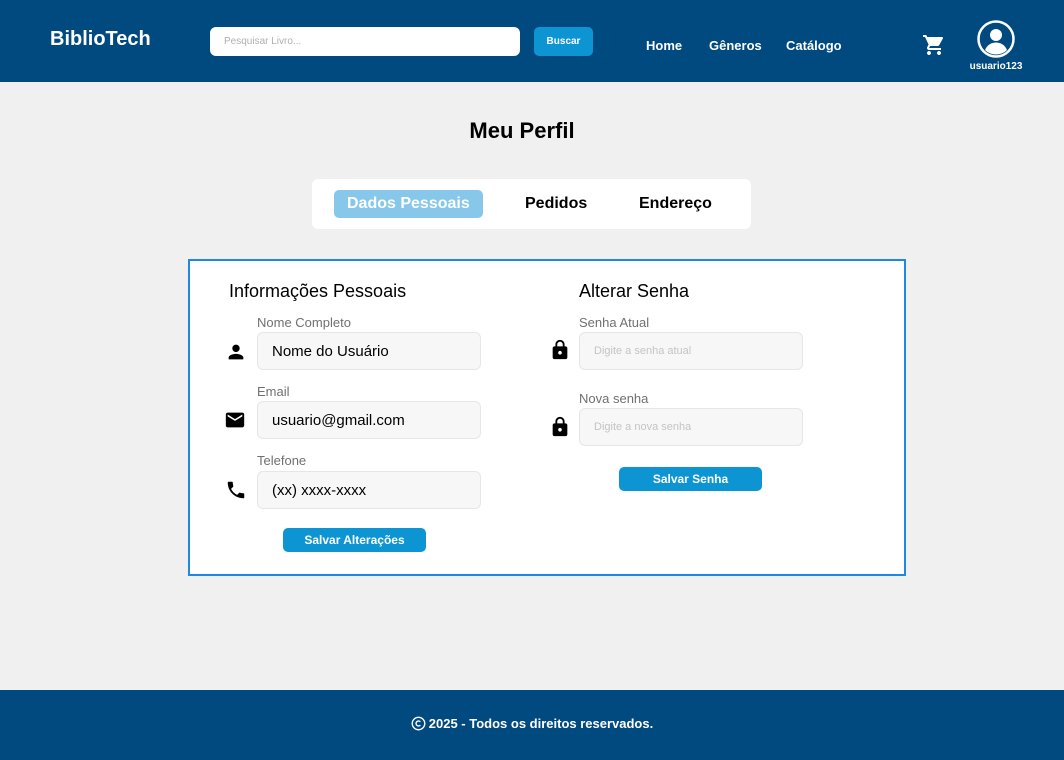  Describe the element at coordinates (563, 41) in the screenshot. I see `search-button: Buscar` at that location.